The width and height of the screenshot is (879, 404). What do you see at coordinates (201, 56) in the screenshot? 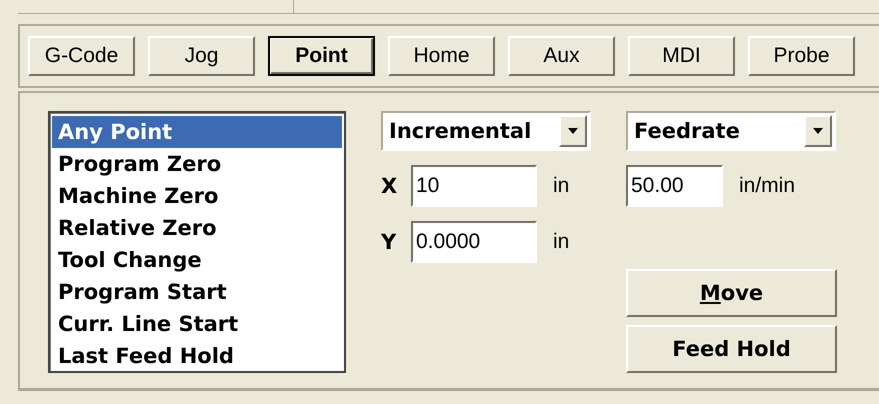
I see `tab: Jog` at bounding box center [201, 56].